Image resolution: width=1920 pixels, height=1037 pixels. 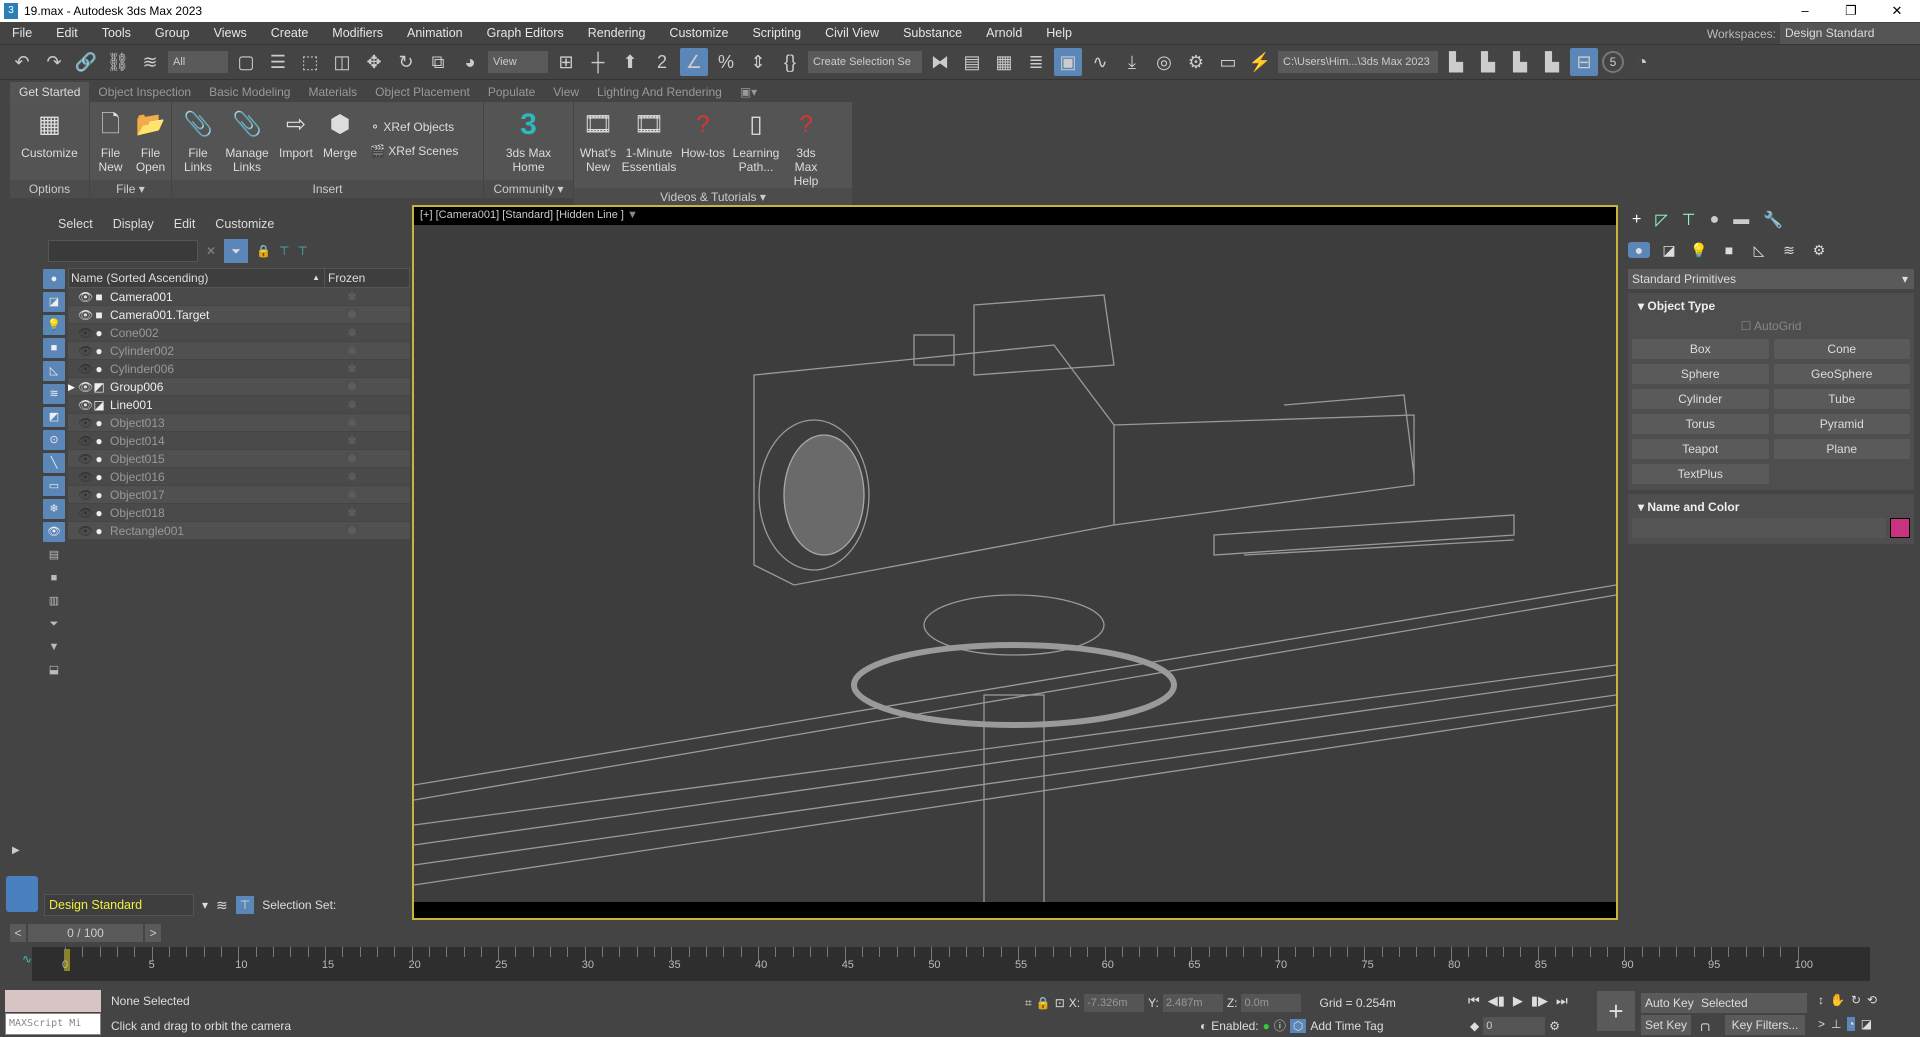 I want to click on material-editor-icon: ◎, so click(x=1164, y=62).